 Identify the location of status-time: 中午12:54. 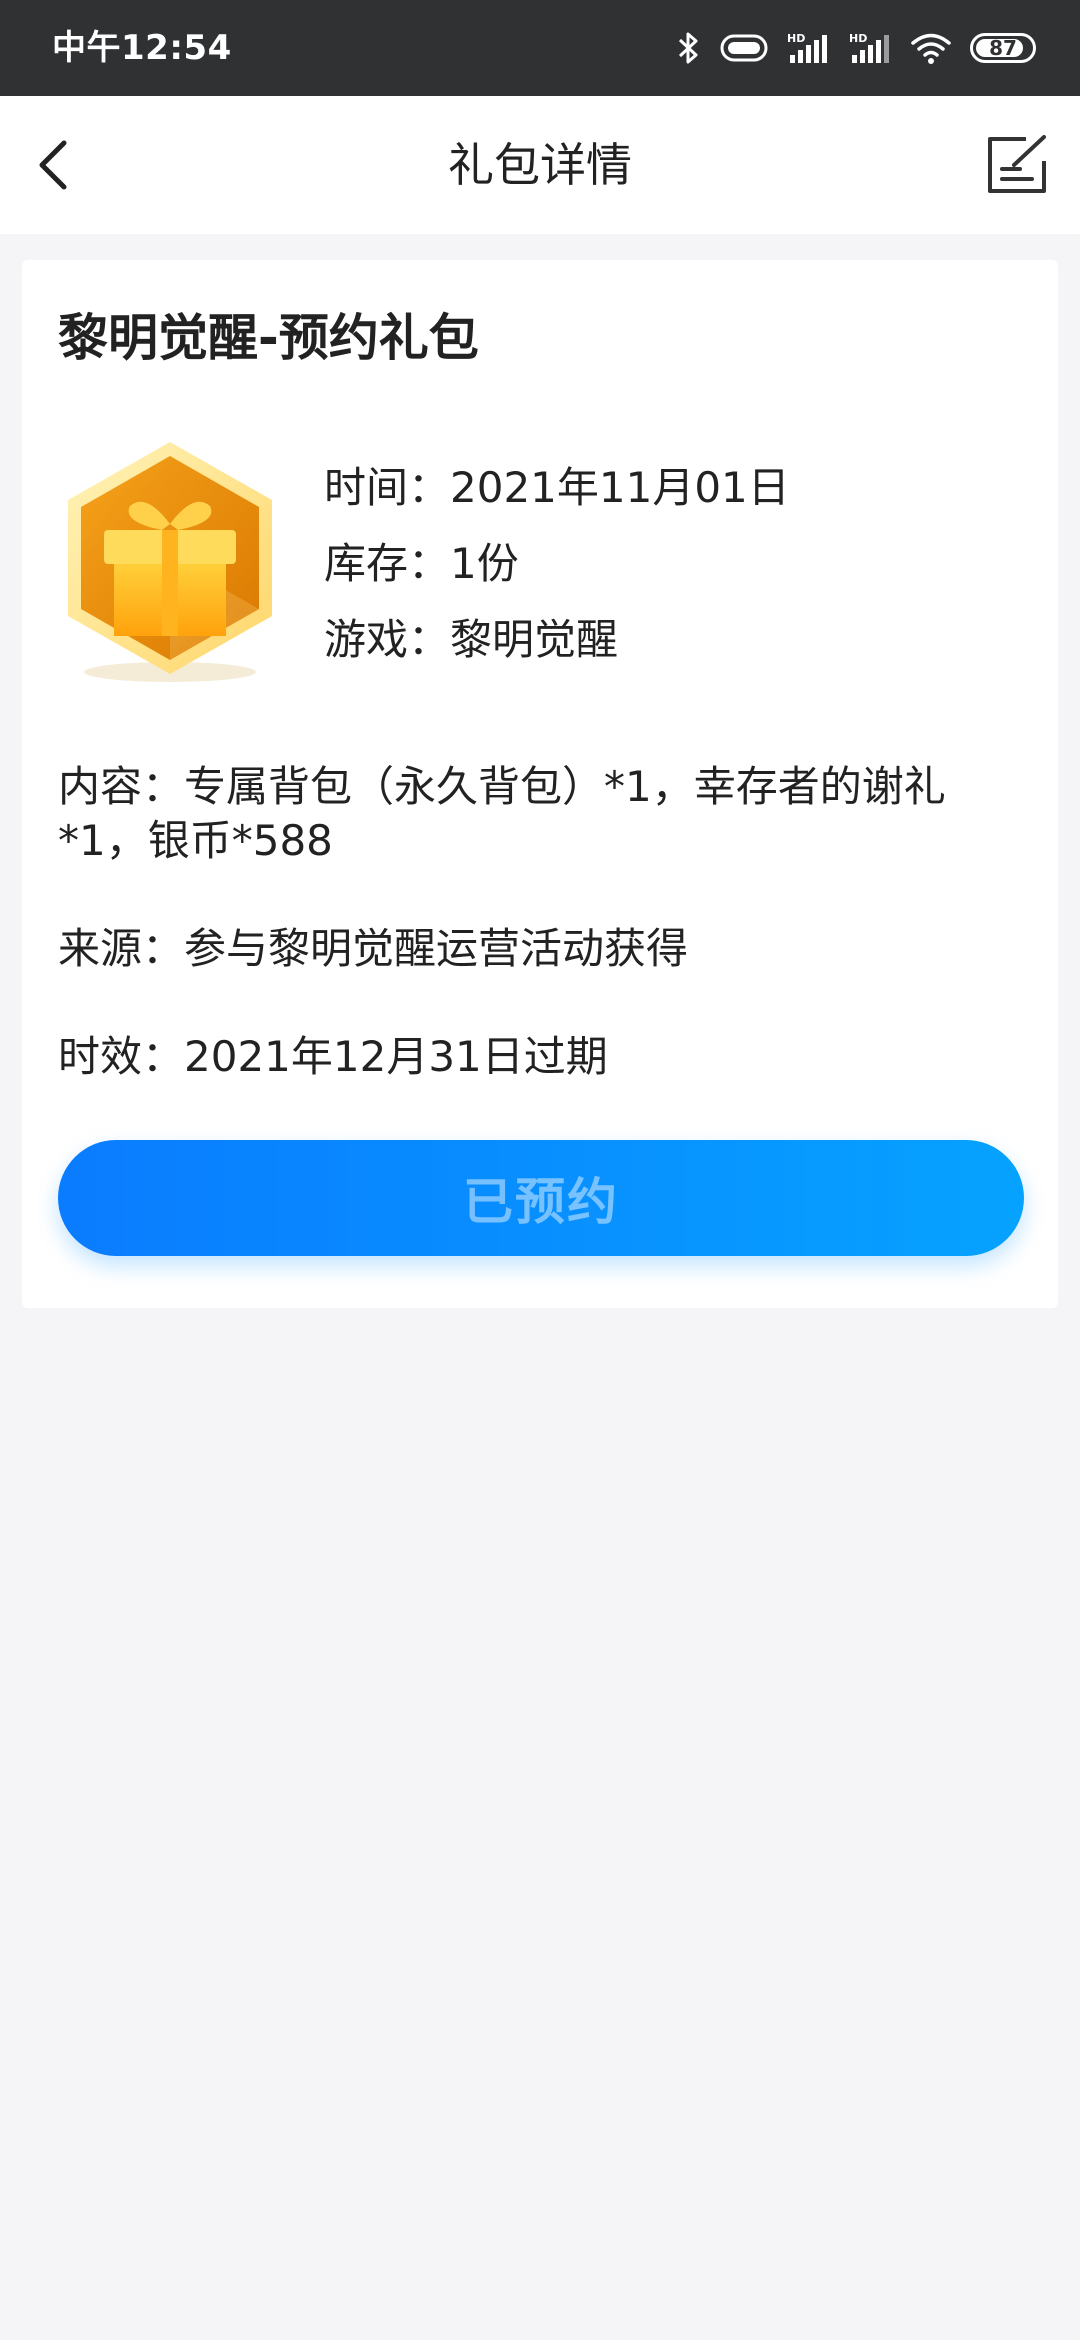
(142, 48).